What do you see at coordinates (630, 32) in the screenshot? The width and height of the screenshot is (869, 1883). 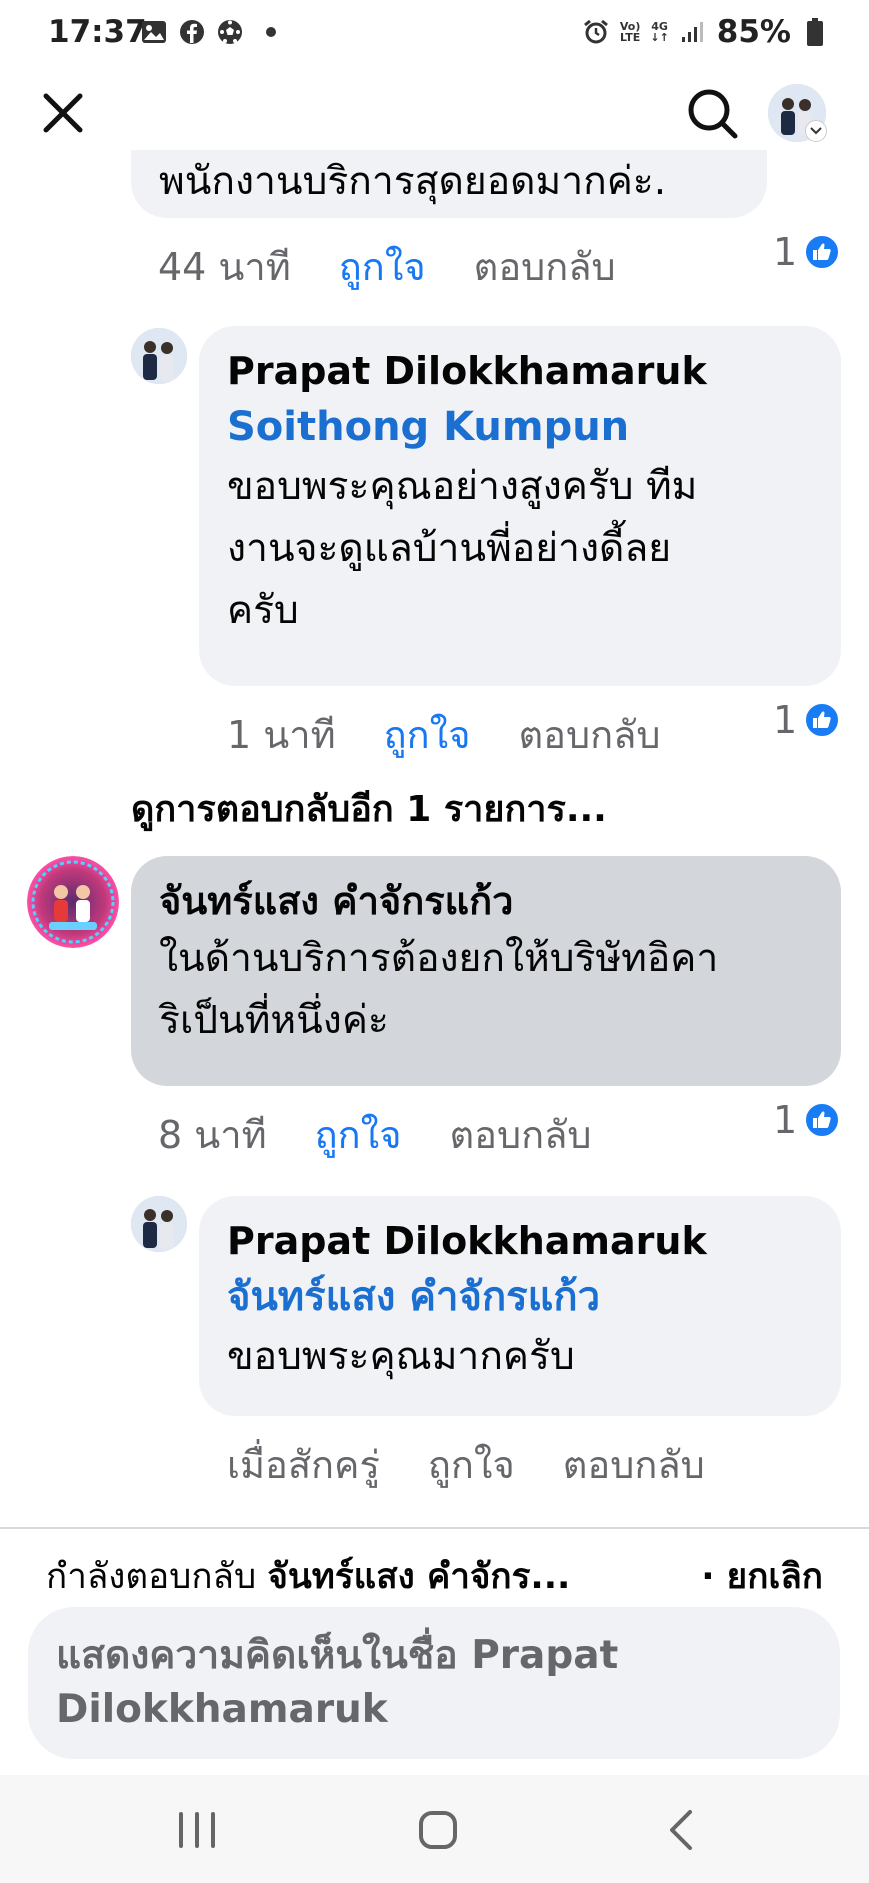 I see `volte-label: Vo) LTE` at bounding box center [630, 32].